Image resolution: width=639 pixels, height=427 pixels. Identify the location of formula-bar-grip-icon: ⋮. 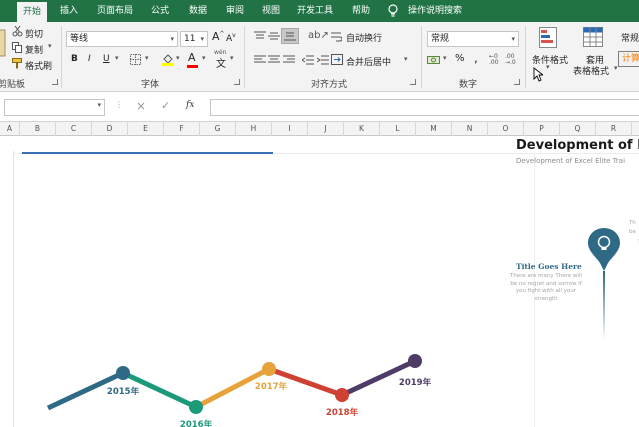
(119, 104).